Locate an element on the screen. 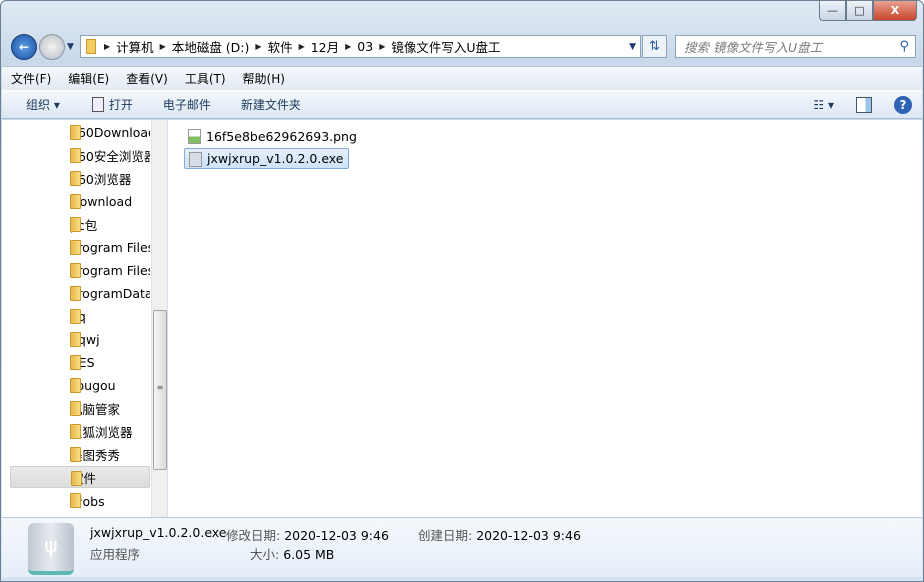 This screenshot has width=924, height=582. organize-button: 组织 ▾ is located at coordinates (37, 104).